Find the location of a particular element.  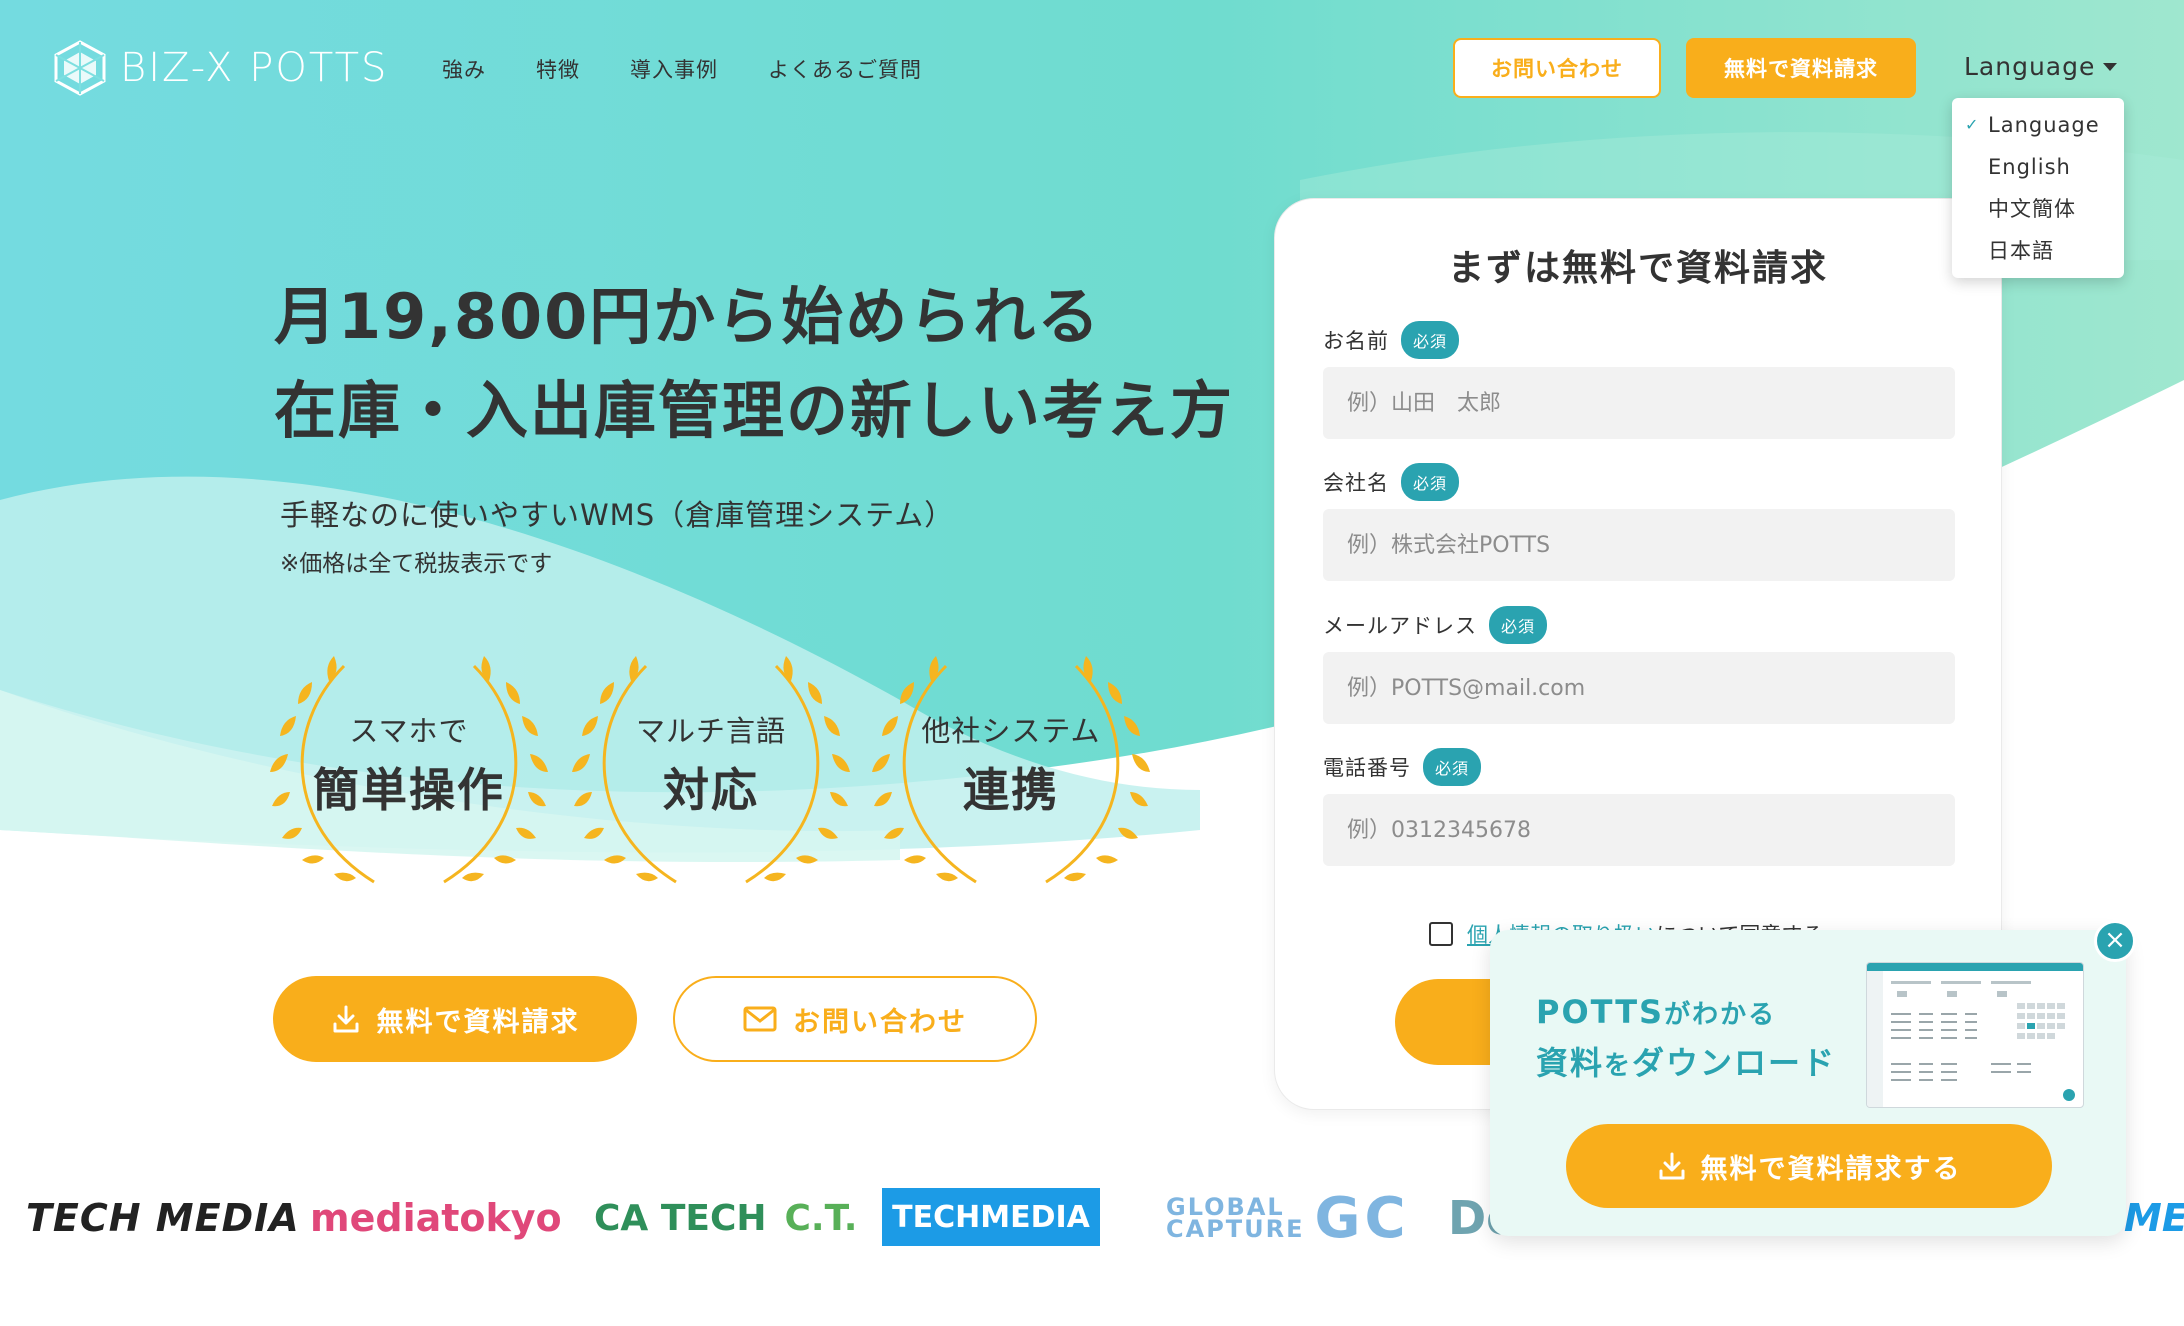

logo-mark-icon is located at coordinates (80, 68).